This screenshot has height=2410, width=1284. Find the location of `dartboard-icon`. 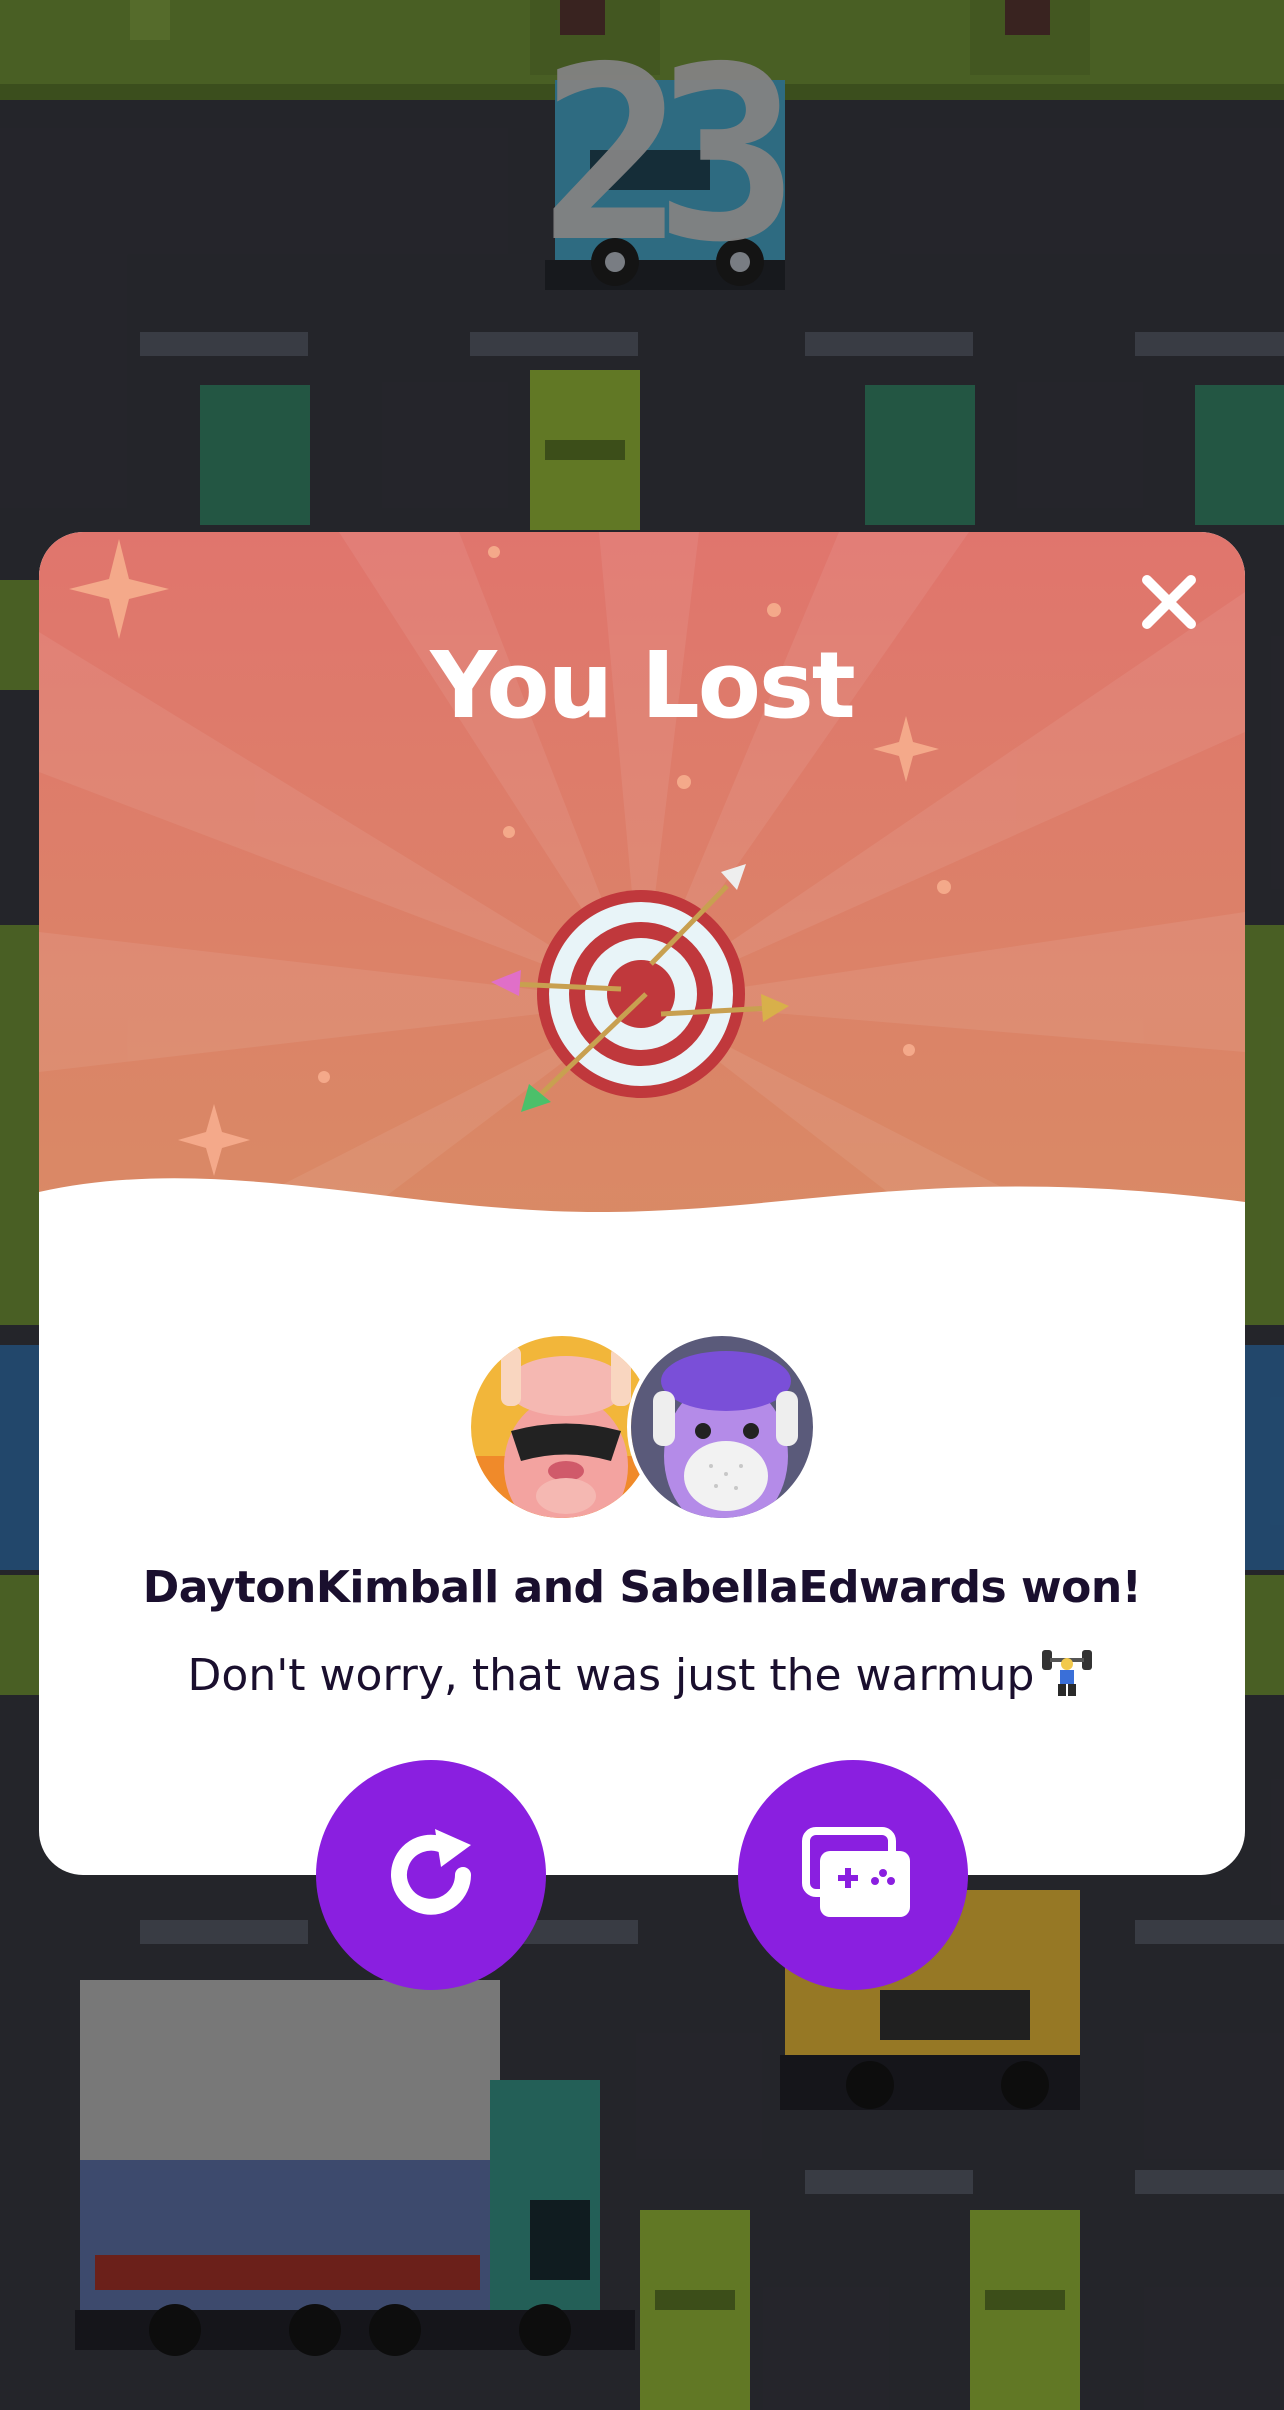

dartboard-icon is located at coordinates (640, 988).